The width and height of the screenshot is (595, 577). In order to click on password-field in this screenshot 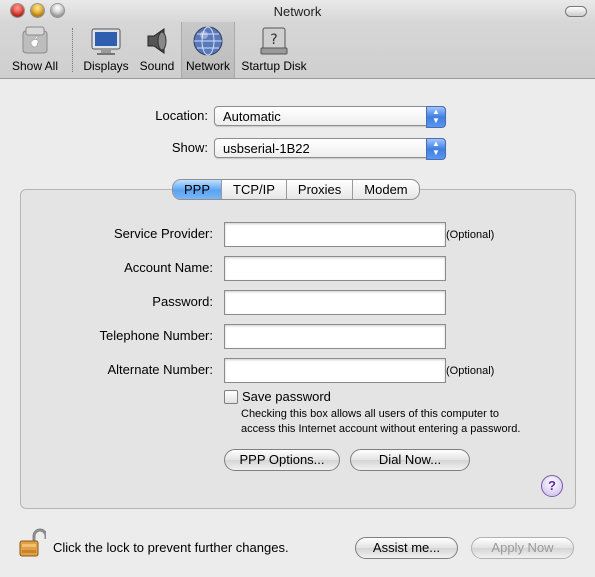, I will do `click(335, 302)`.